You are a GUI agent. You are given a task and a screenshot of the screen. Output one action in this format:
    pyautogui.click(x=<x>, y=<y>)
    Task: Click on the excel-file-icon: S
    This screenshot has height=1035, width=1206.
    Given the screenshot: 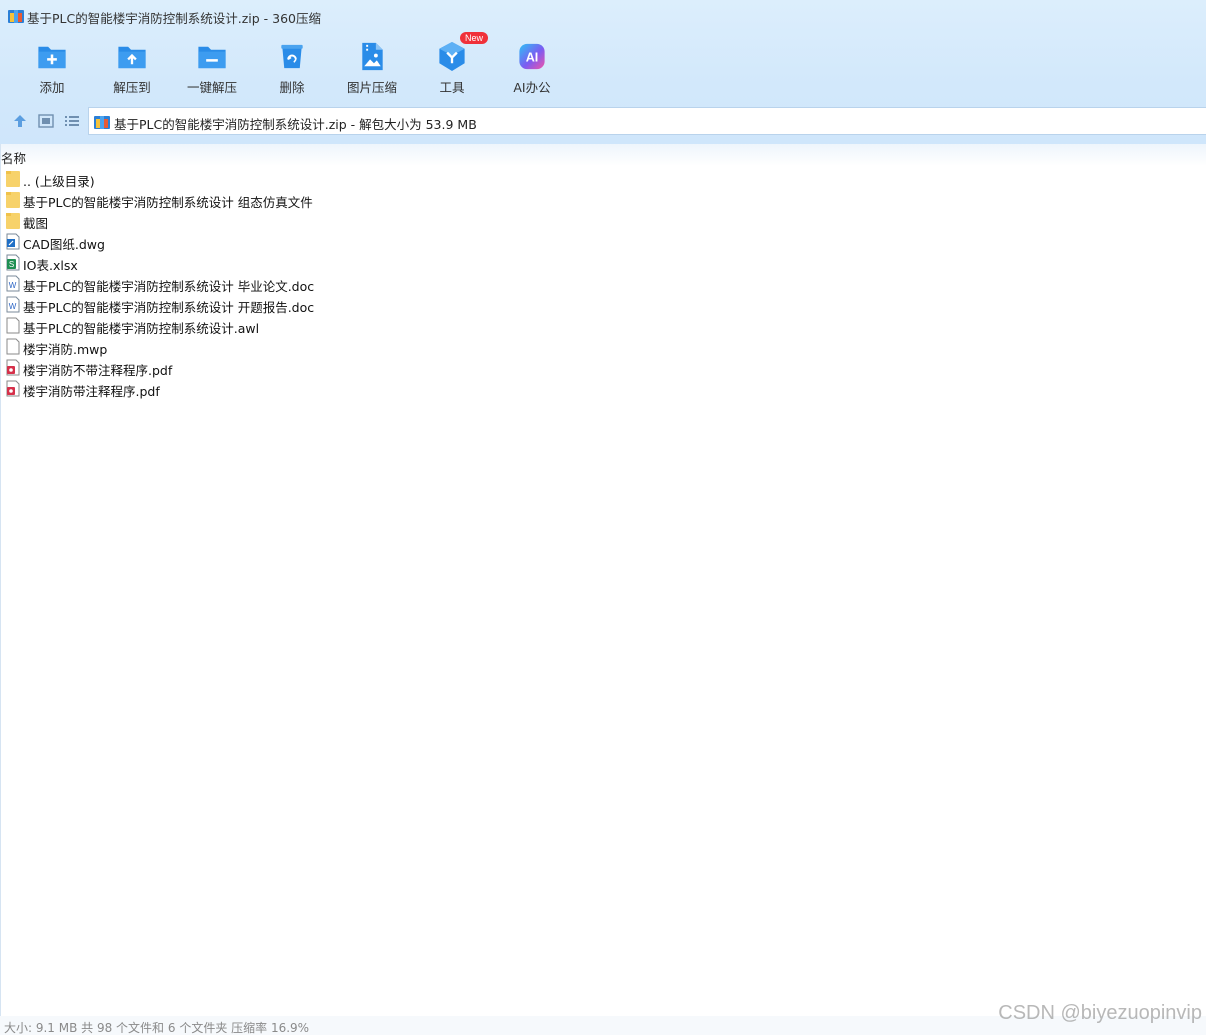 What is the action you would take?
    pyautogui.click(x=13, y=262)
    